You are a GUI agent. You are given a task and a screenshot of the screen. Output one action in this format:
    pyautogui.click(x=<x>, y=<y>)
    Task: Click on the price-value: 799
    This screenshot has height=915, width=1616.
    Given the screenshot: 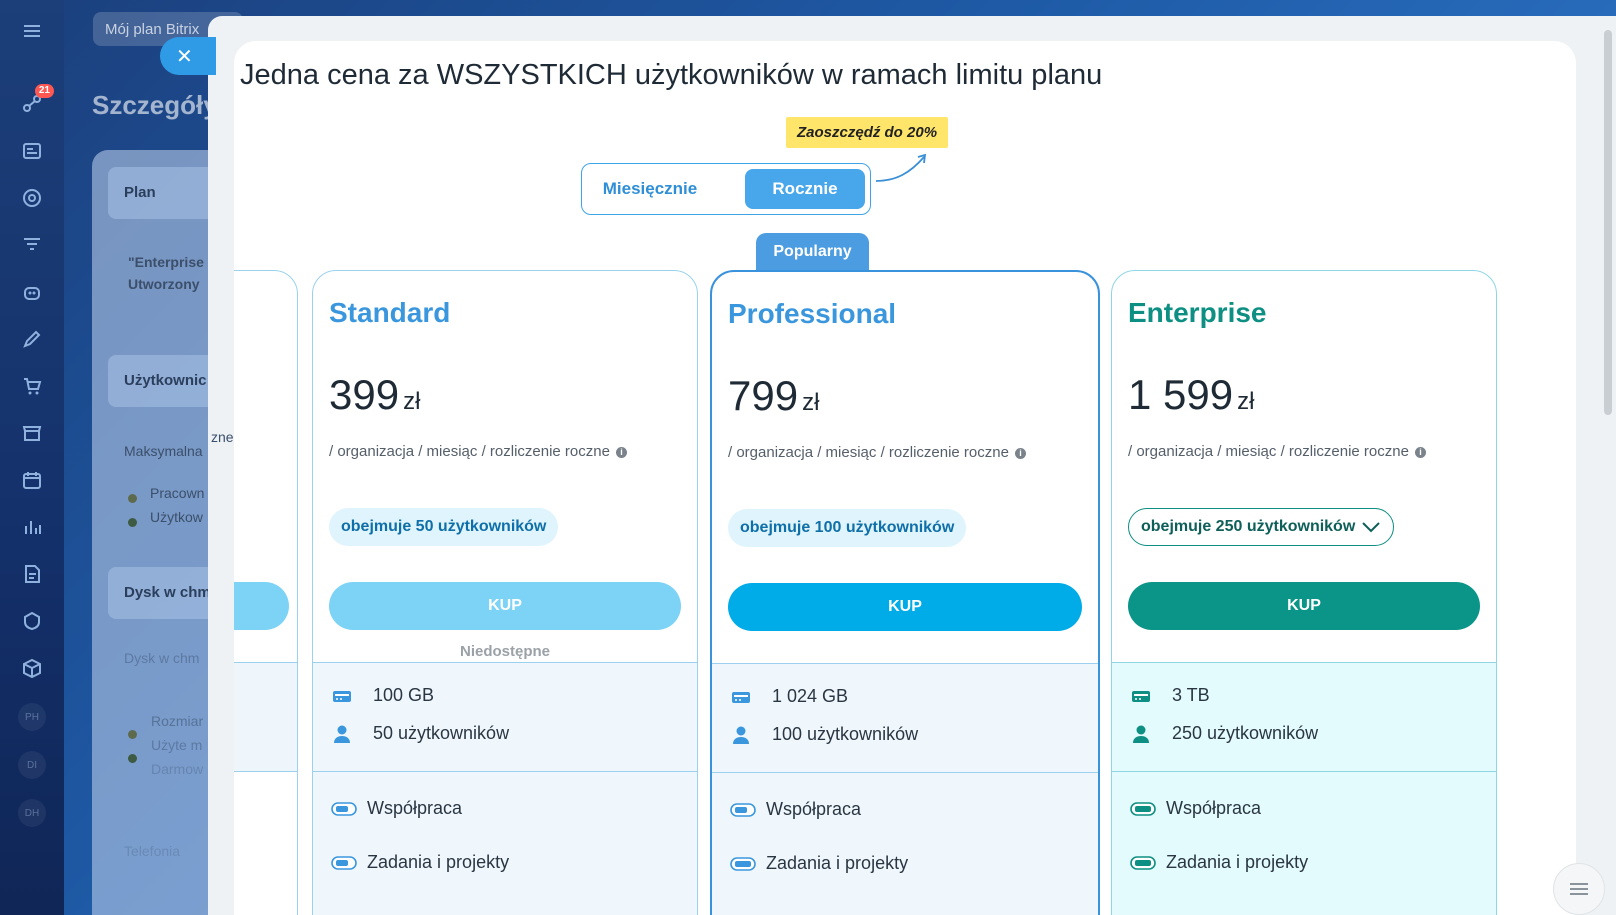 What is the action you would take?
    pyautogui.click(x=763, y=395)
    